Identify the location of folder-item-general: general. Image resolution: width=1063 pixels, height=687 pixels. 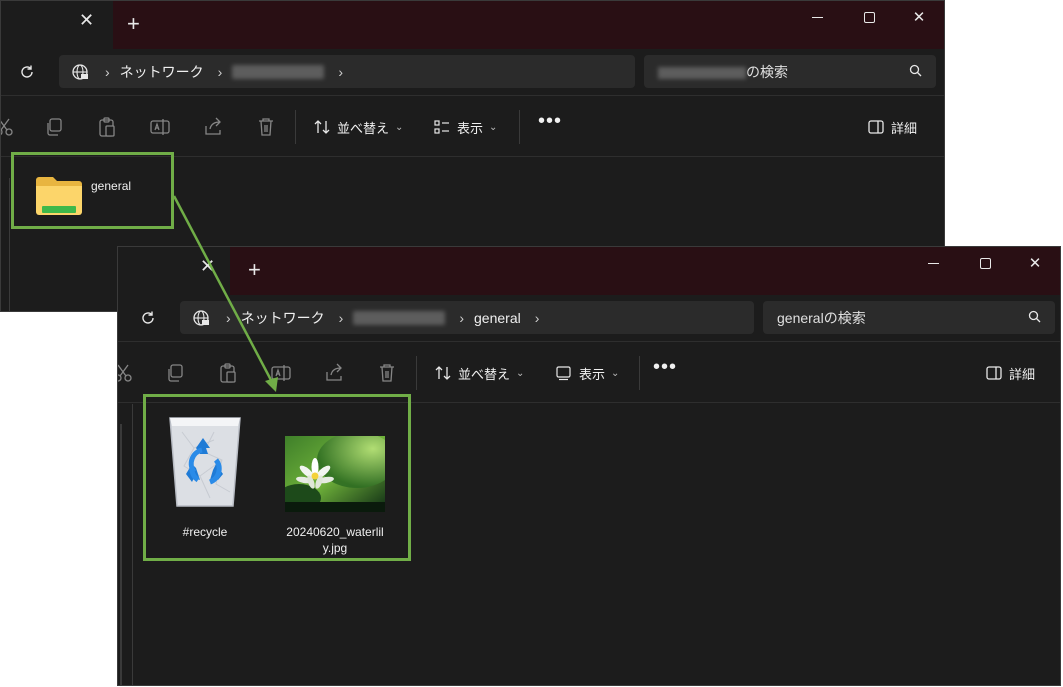
(96, 195).